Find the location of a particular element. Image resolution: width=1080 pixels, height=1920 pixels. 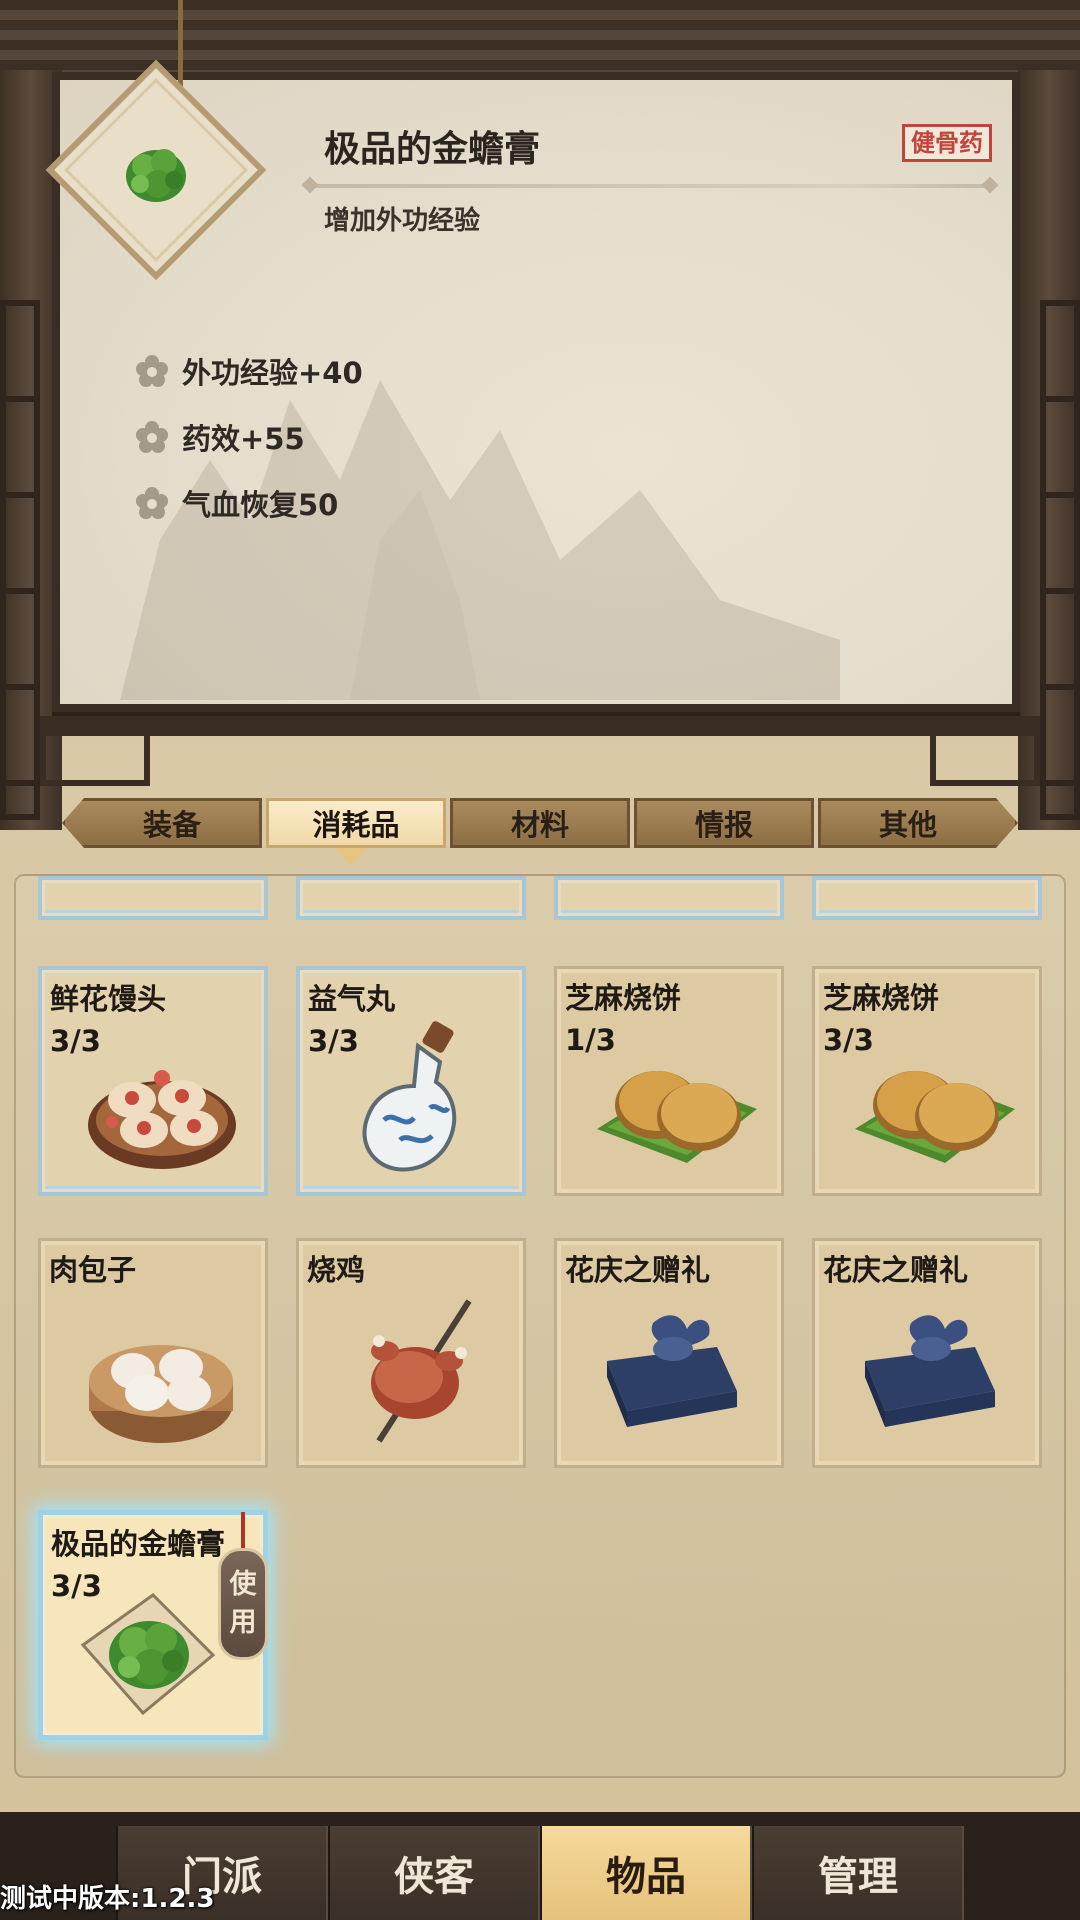

inventory-slot: 肉包子 is located at coordinates (153, 1353).